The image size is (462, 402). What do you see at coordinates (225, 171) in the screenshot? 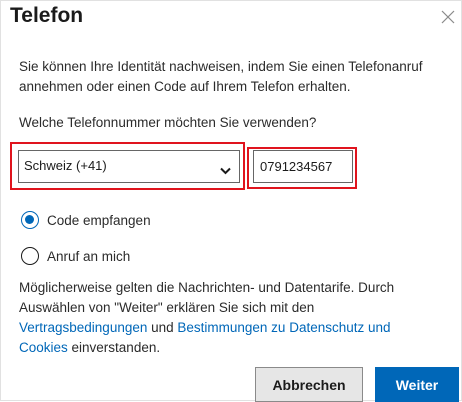
I see `chevron-down-icon` at bounding box center [225, 171].